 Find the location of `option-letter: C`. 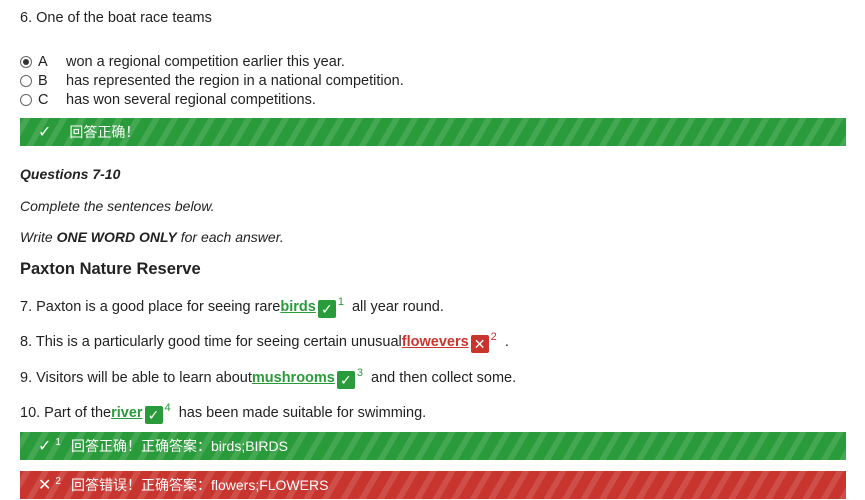

option-letter: C is located at coordinates (43, 99).